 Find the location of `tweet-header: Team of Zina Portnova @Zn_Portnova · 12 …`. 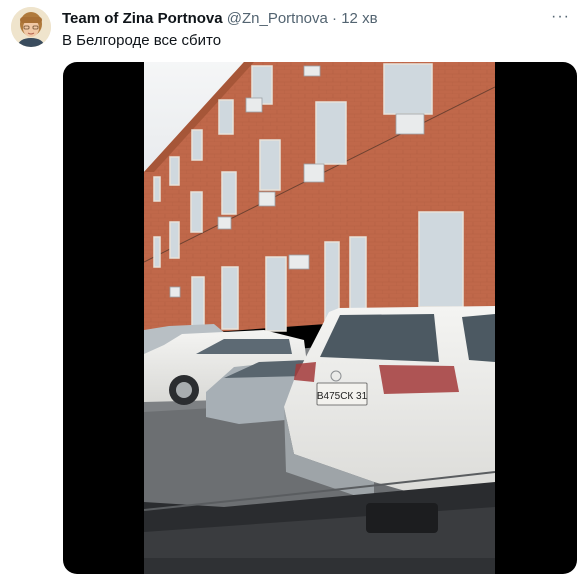

tweet-header: Team of Zina Portnova @Zn_Portnova · 12 … is located at coordinates (220, 19).